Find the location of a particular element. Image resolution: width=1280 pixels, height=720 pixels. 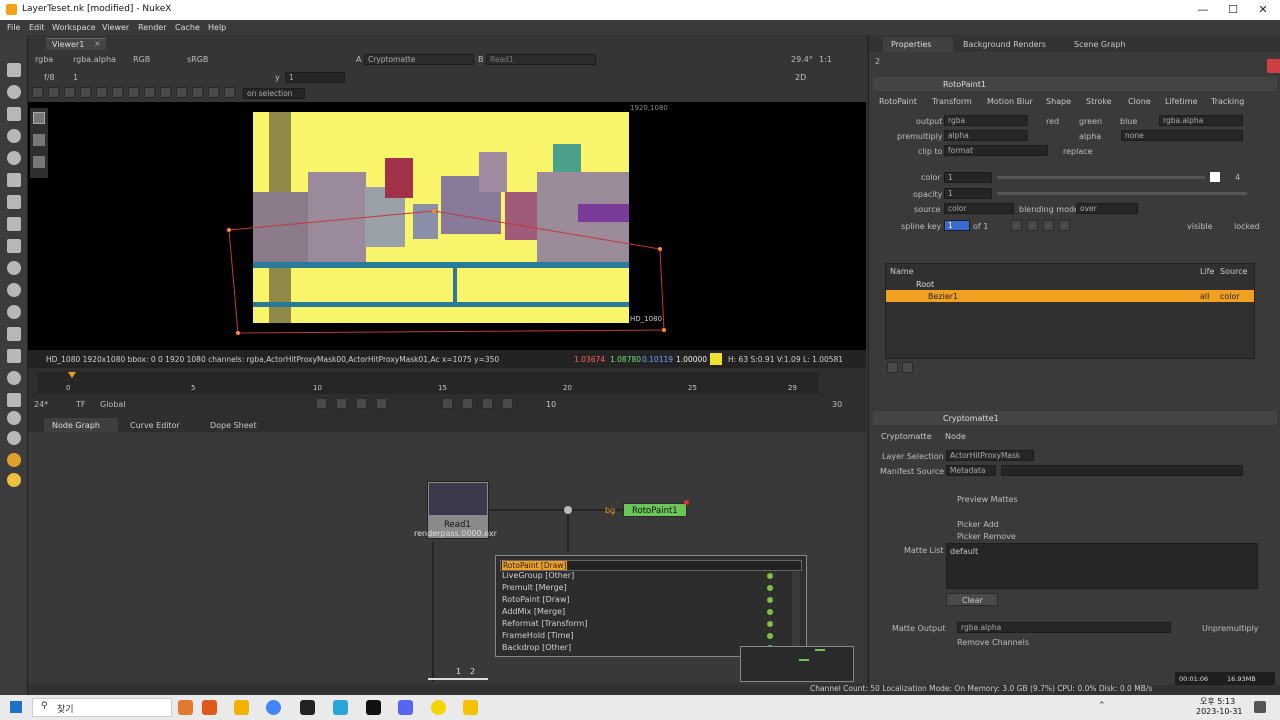

visible-checkbox: visible is located at coordinates (1200, 226).